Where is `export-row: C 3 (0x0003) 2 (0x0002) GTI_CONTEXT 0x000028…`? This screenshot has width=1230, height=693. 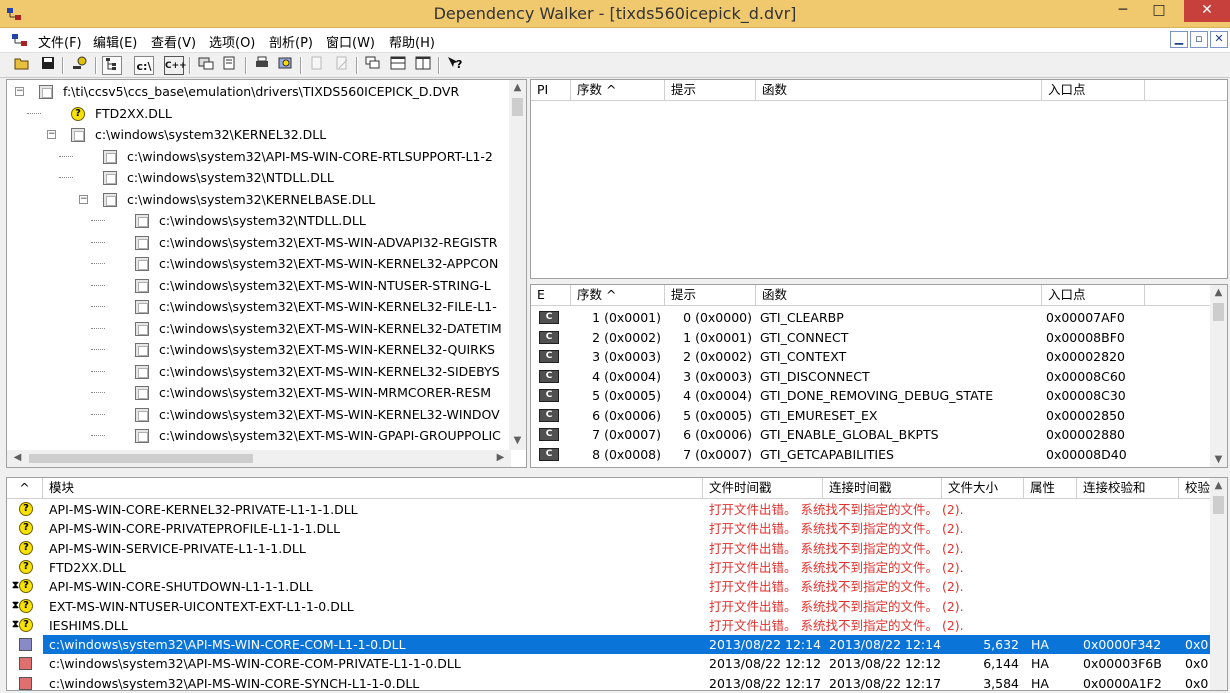
export-row: C 3 (0x0003) 2 (0x0002) GTI_CONTEXT 0x000028… is located at coordinates (871, 357).